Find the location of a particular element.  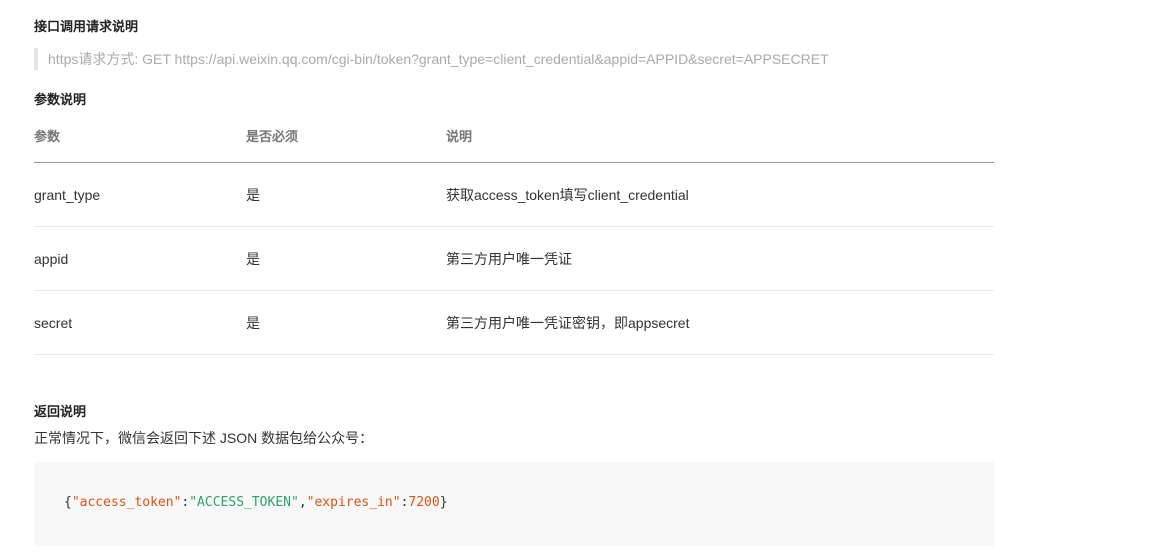

table-header: 参数 是否必须 说明 is located at coordinates (514, 144).